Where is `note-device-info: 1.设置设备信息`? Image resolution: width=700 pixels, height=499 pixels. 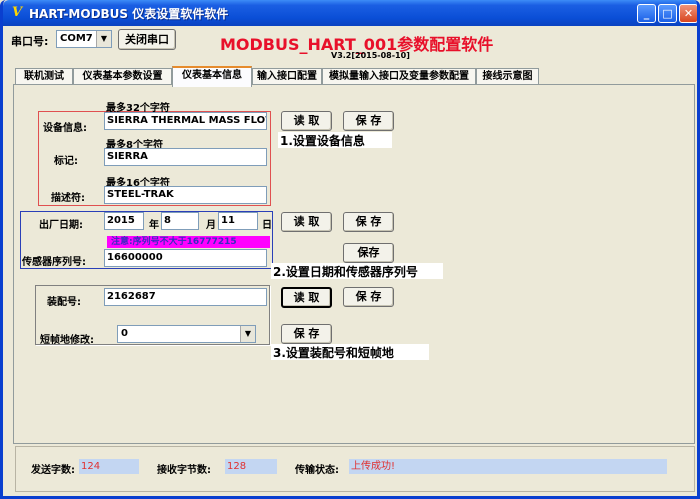
note-device-info: 1.设置设备信息 is located at coordinates (335, 140).